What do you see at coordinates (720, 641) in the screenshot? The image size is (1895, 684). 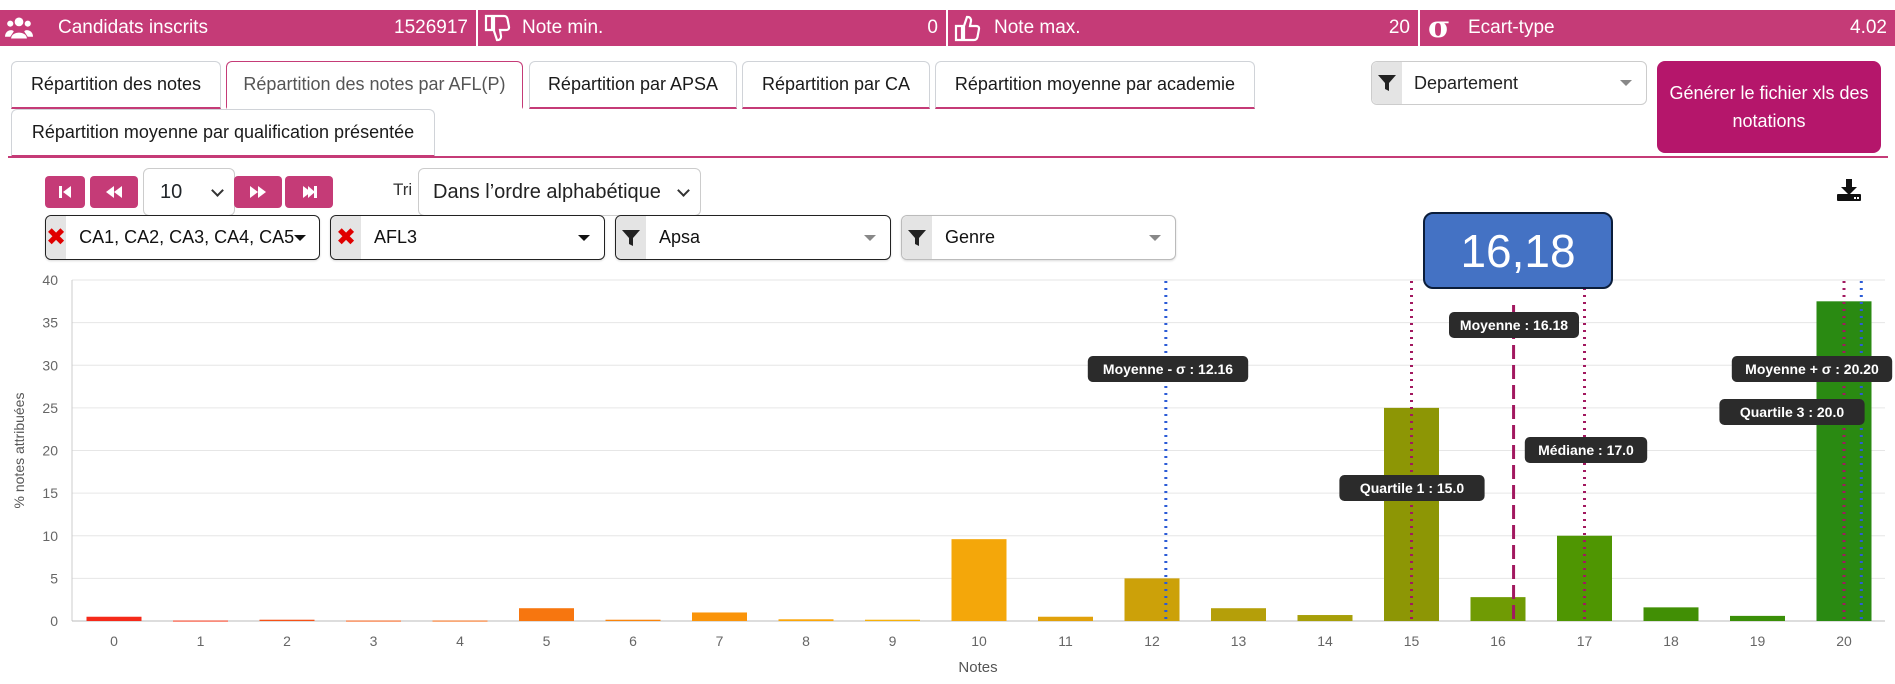 I see `x-tick-label: 7` at bounding box center [720, 641].